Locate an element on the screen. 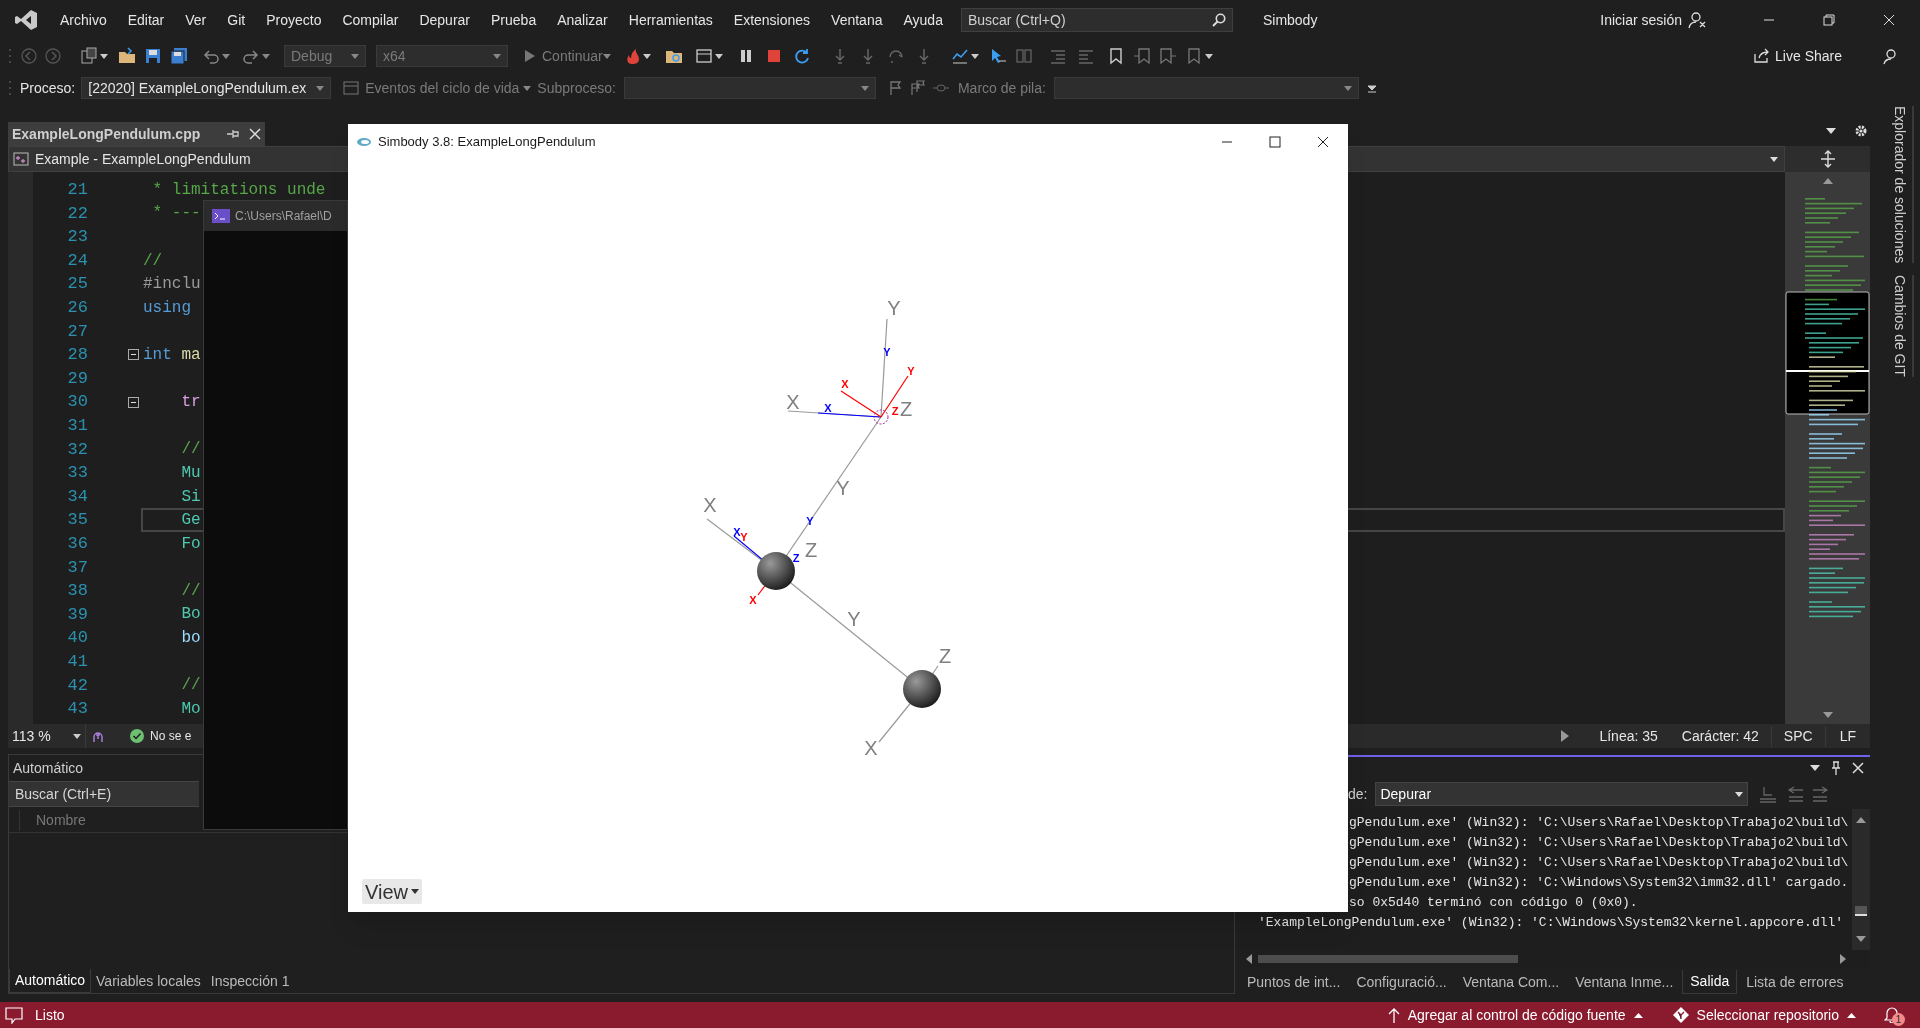 The width and height of the screenshot is (1920, 1028). menu-item: Herramientas is located at coordinates (670, 20).